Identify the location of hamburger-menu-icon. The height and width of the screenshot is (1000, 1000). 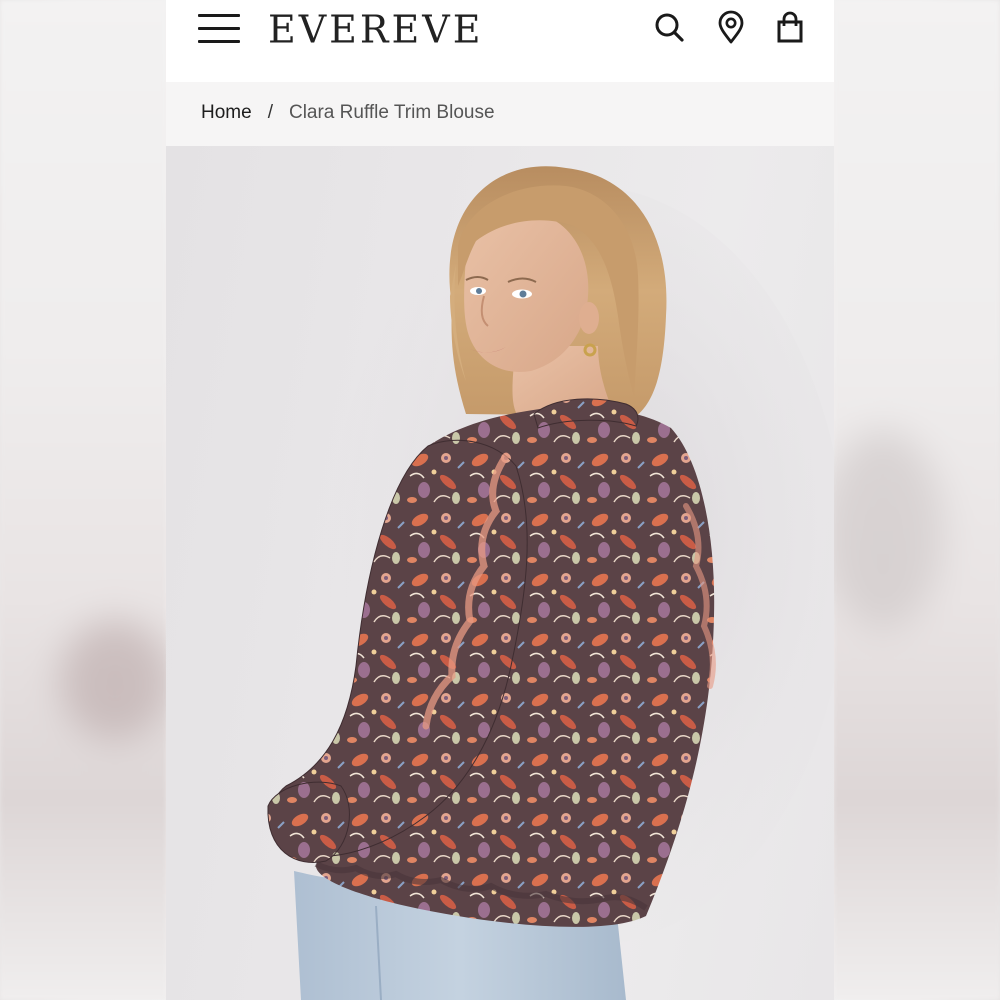
(220, 29).